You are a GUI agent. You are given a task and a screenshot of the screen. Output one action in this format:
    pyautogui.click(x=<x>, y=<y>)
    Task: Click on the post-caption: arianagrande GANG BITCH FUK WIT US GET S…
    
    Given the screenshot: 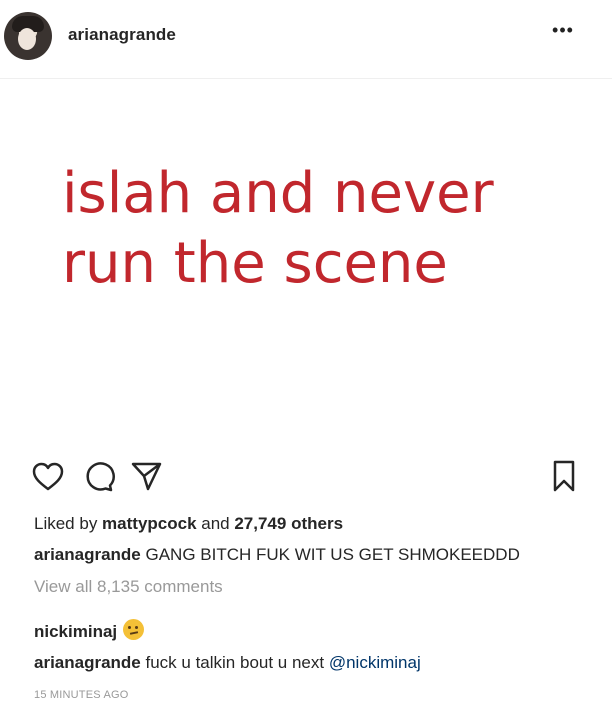 What is the action you would take?
    pyautogui.click(x=277, y=555)
    